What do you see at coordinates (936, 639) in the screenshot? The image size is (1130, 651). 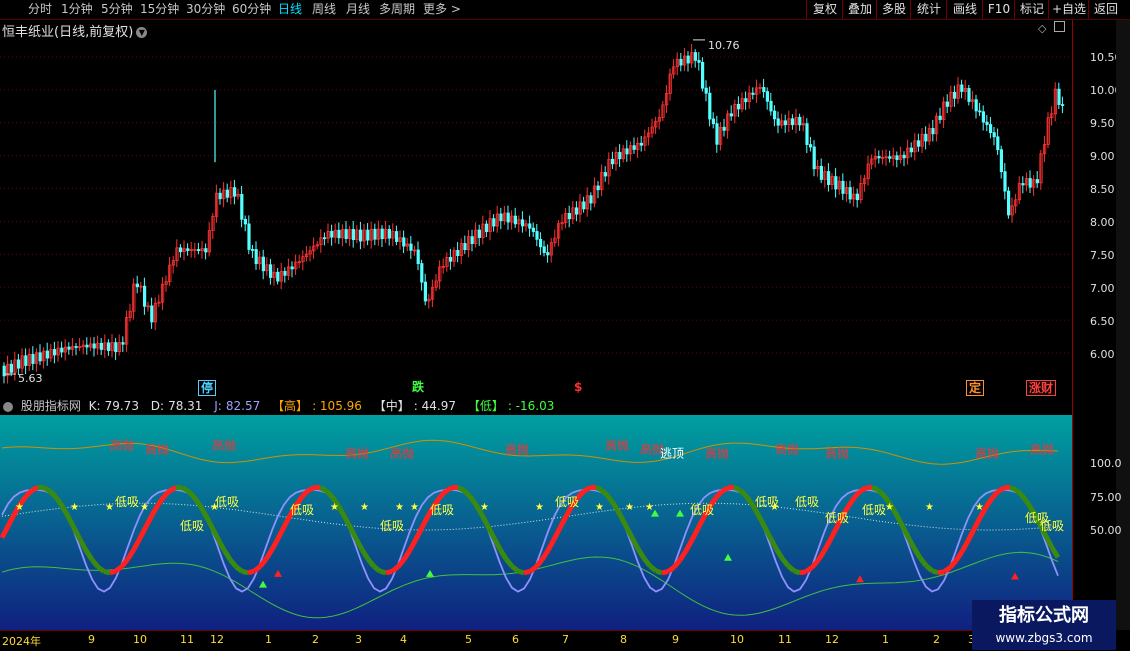 I see `date-tick: 2` at bounding box center [936, 639].